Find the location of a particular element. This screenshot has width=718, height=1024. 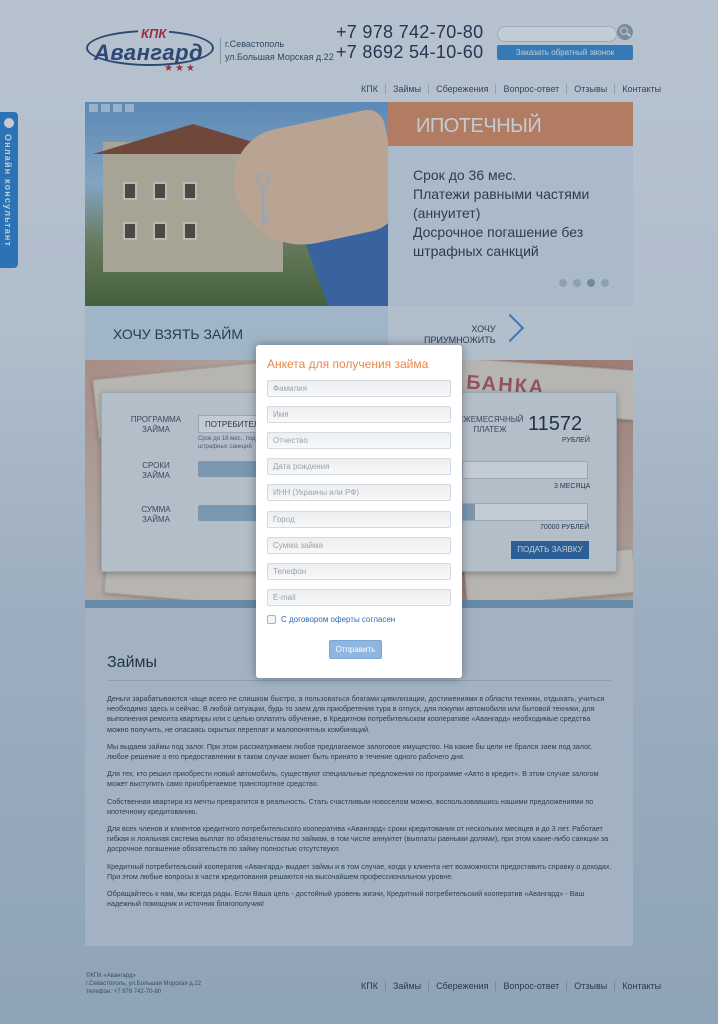

agree-label: С договором оферты согласен is located at coordinates (338, 619).